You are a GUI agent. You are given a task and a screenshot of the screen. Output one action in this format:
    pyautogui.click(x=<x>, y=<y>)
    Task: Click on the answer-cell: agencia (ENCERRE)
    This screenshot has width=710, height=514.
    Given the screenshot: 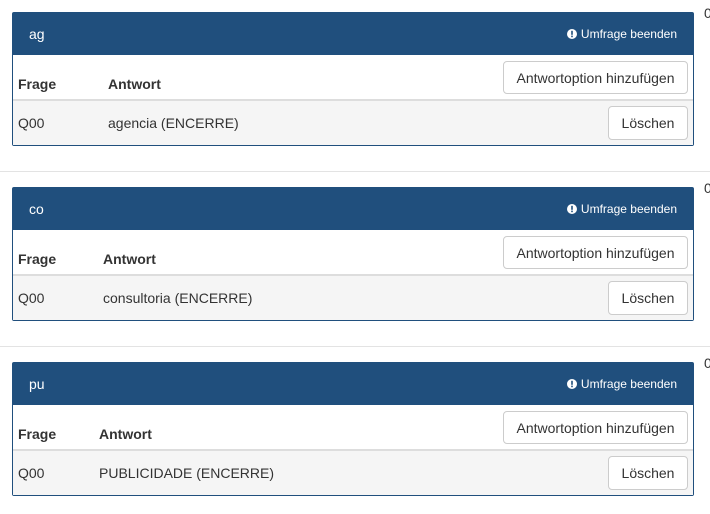 What is the action you would take?
    pyautogui.click(x=173, y=123)
    